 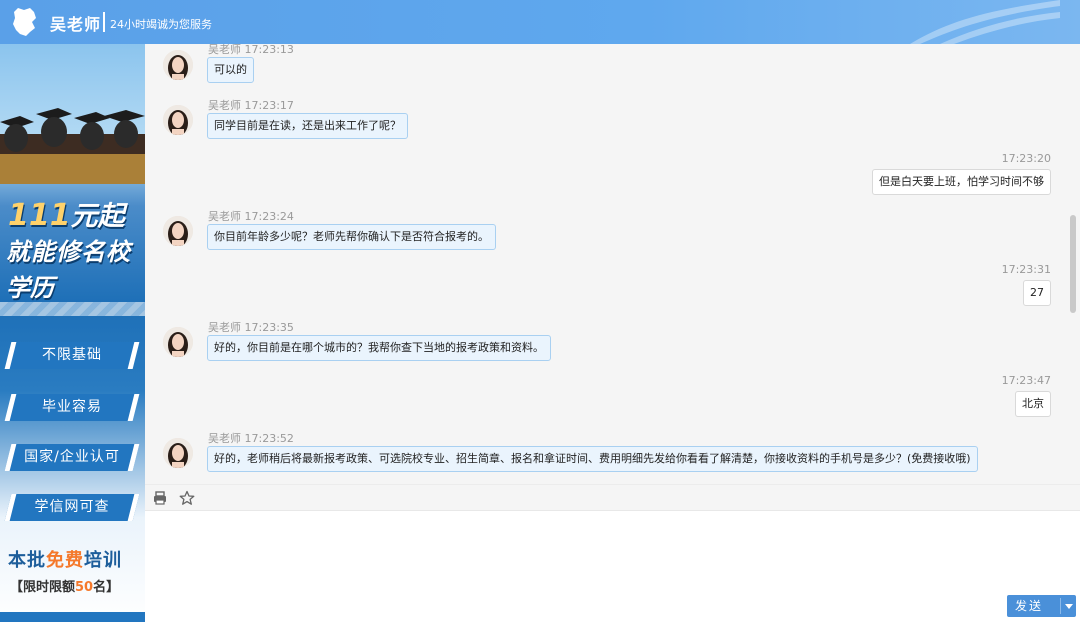 What do you see at coordinates (72, 355) in the screenshot?
I see `tag-no-basis: 不限基础` at bounding box center [72, 355].